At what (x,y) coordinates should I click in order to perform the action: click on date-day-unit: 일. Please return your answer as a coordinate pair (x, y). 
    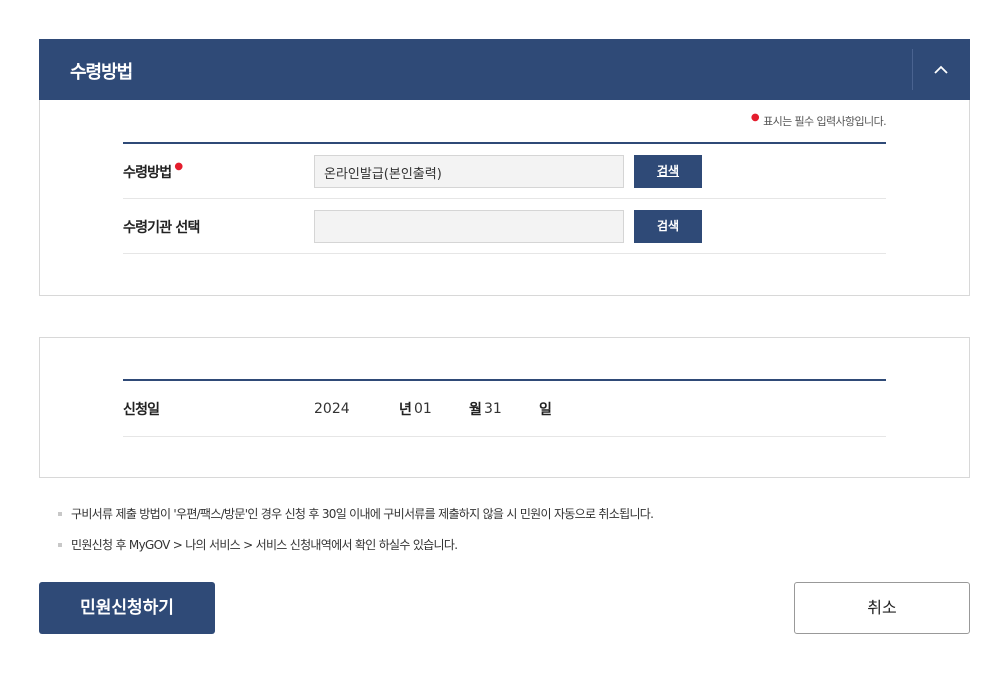
    Looking at the image, I should click on (545, 410).